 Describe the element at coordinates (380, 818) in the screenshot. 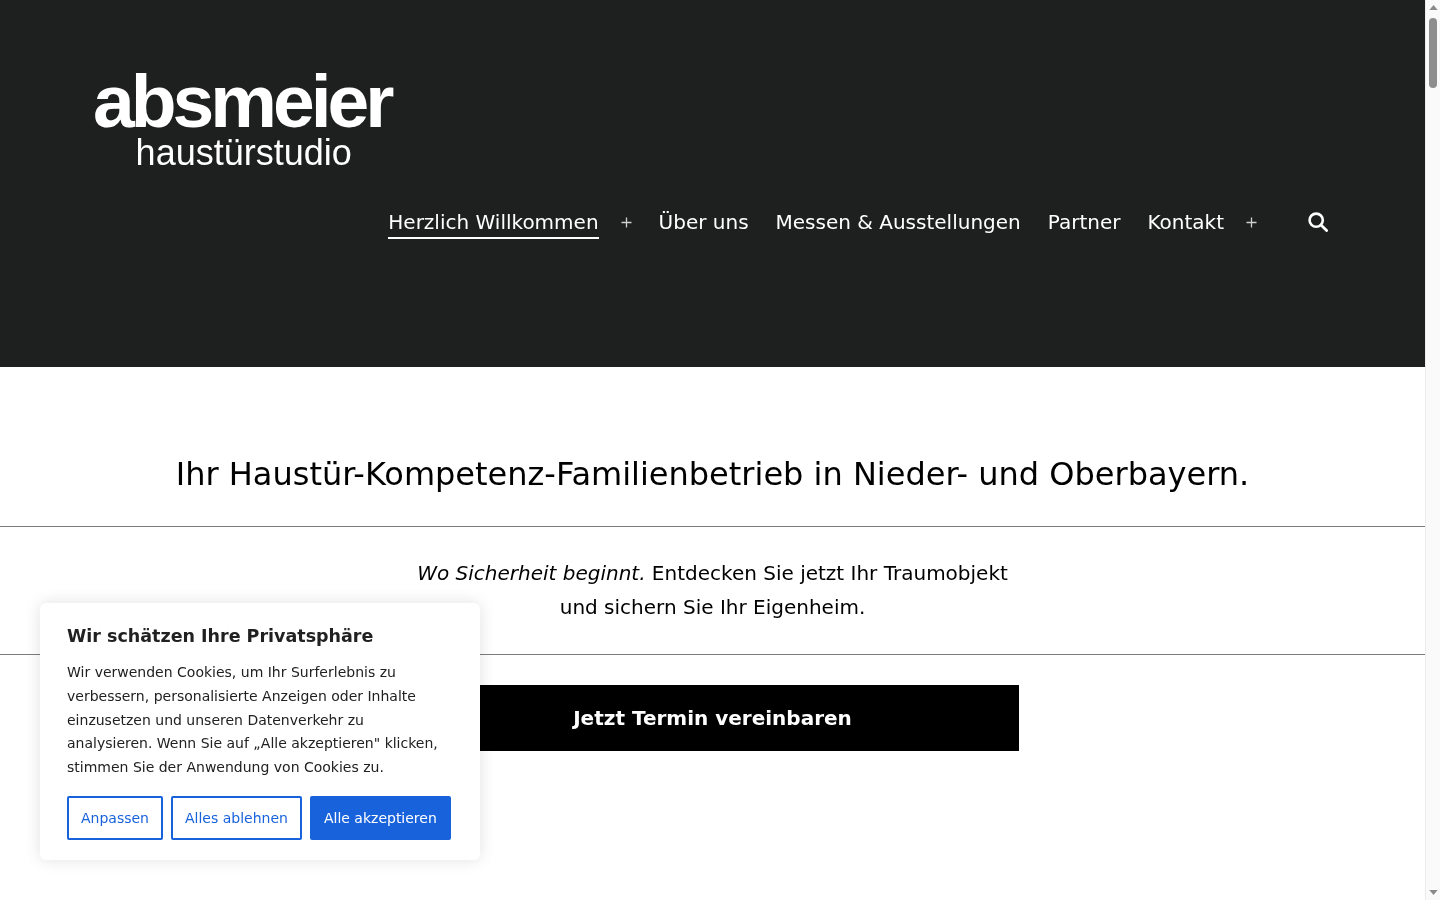

I see `accept-button: Alle akzeptieren` at that location.